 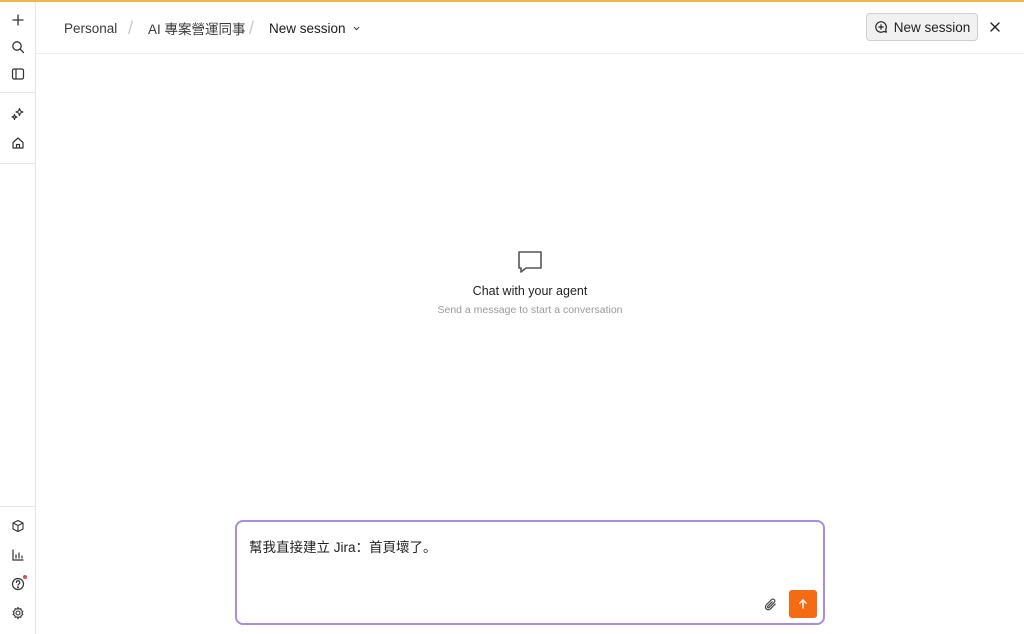 I want to click on close-button, so click(x=995, y=27).